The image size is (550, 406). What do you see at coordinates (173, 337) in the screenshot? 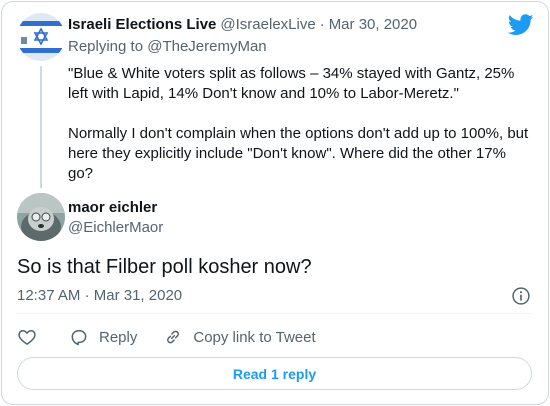
I see `link-icon` at bounding box center [173, 337].